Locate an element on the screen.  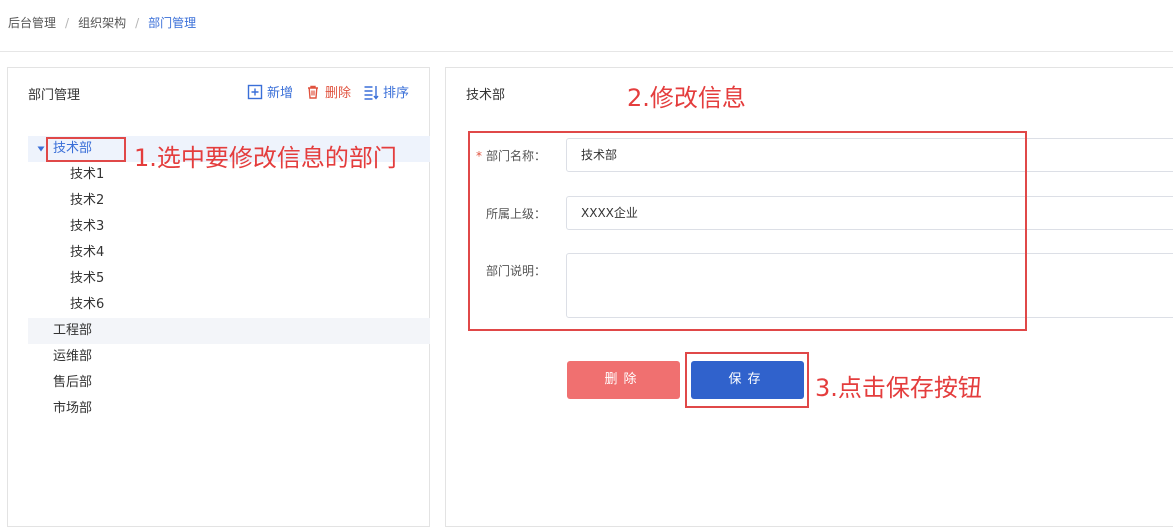
sort-button-label: 排序 is located at coordinates (395, 93).